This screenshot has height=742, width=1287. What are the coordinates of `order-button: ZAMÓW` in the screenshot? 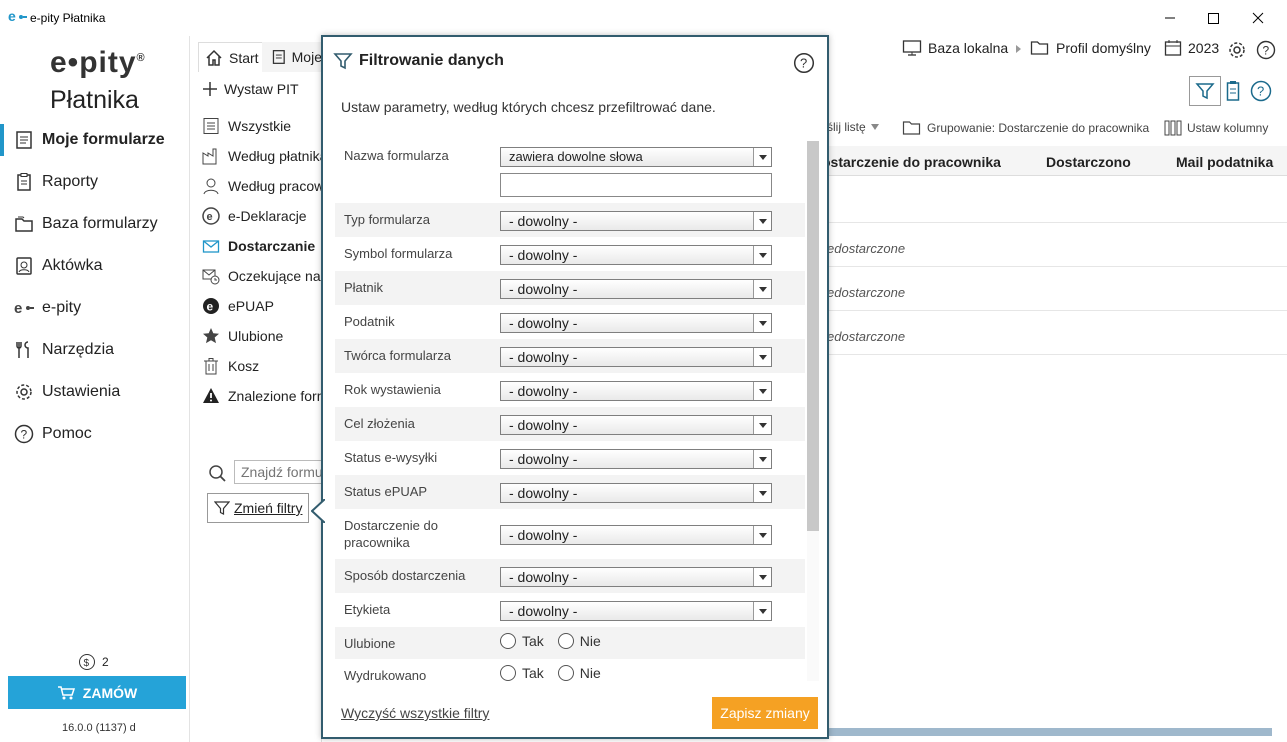 It's located at (97, 692).